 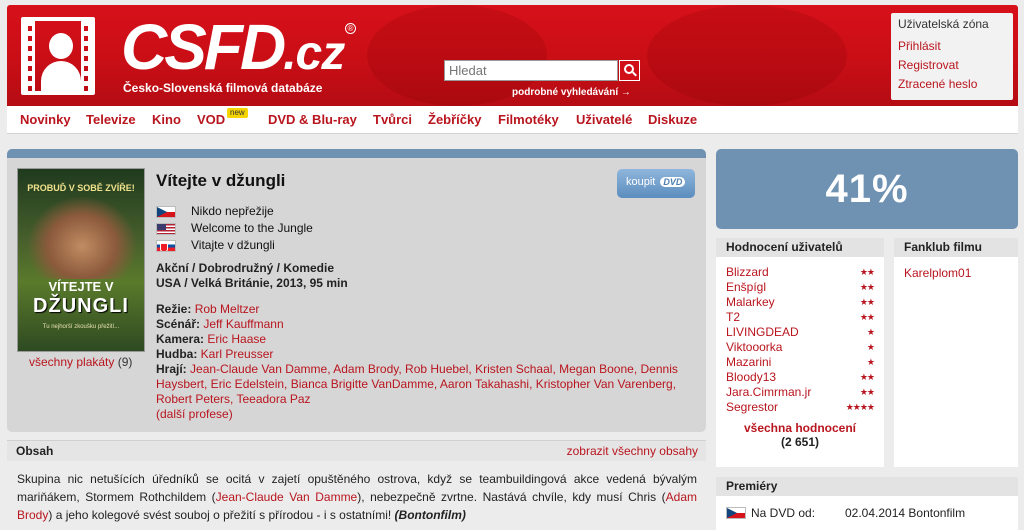 I want to click on nav-uzivatele: Uživatelé, so click(x=604, y=119).